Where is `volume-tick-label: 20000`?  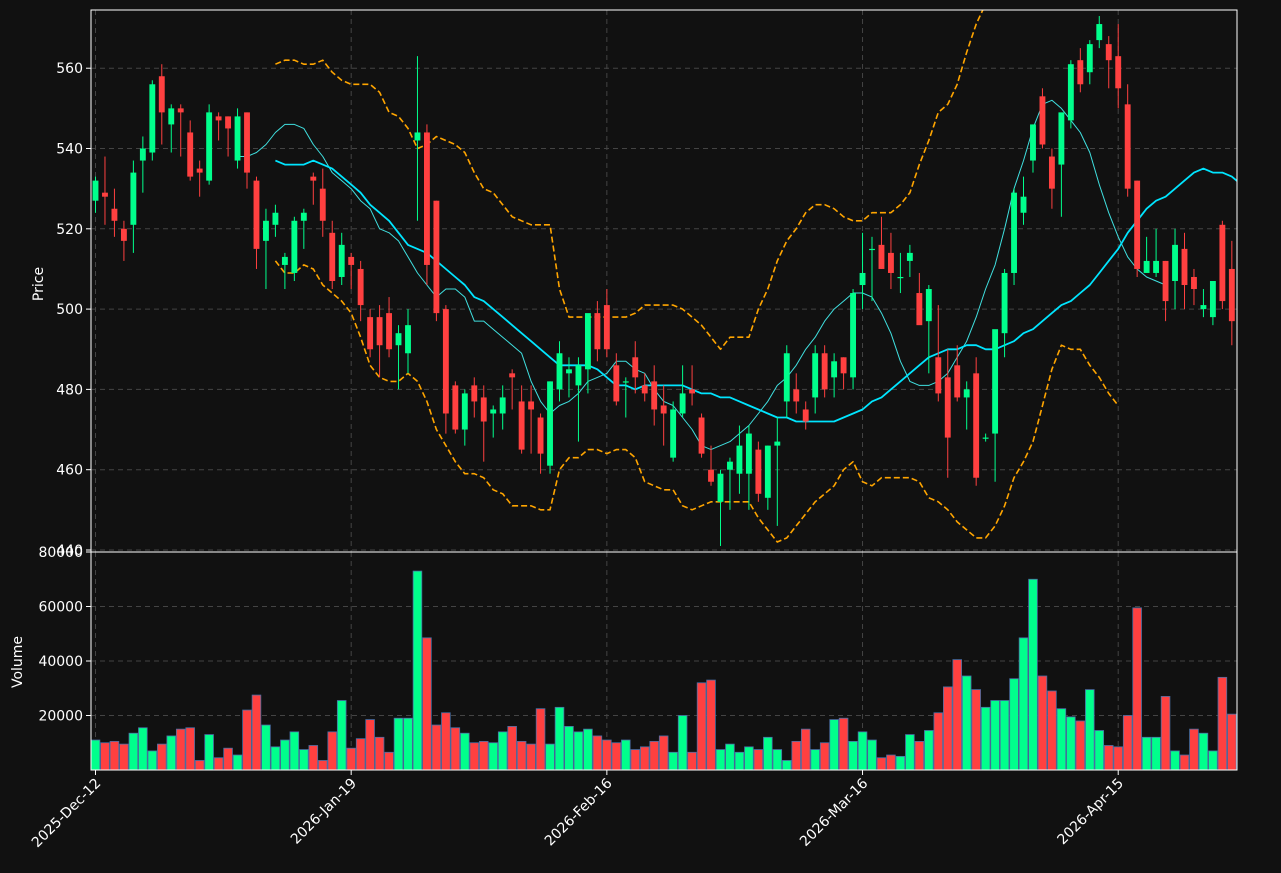
volume-tick-label: 20000 is located at coordinates (60, 717).